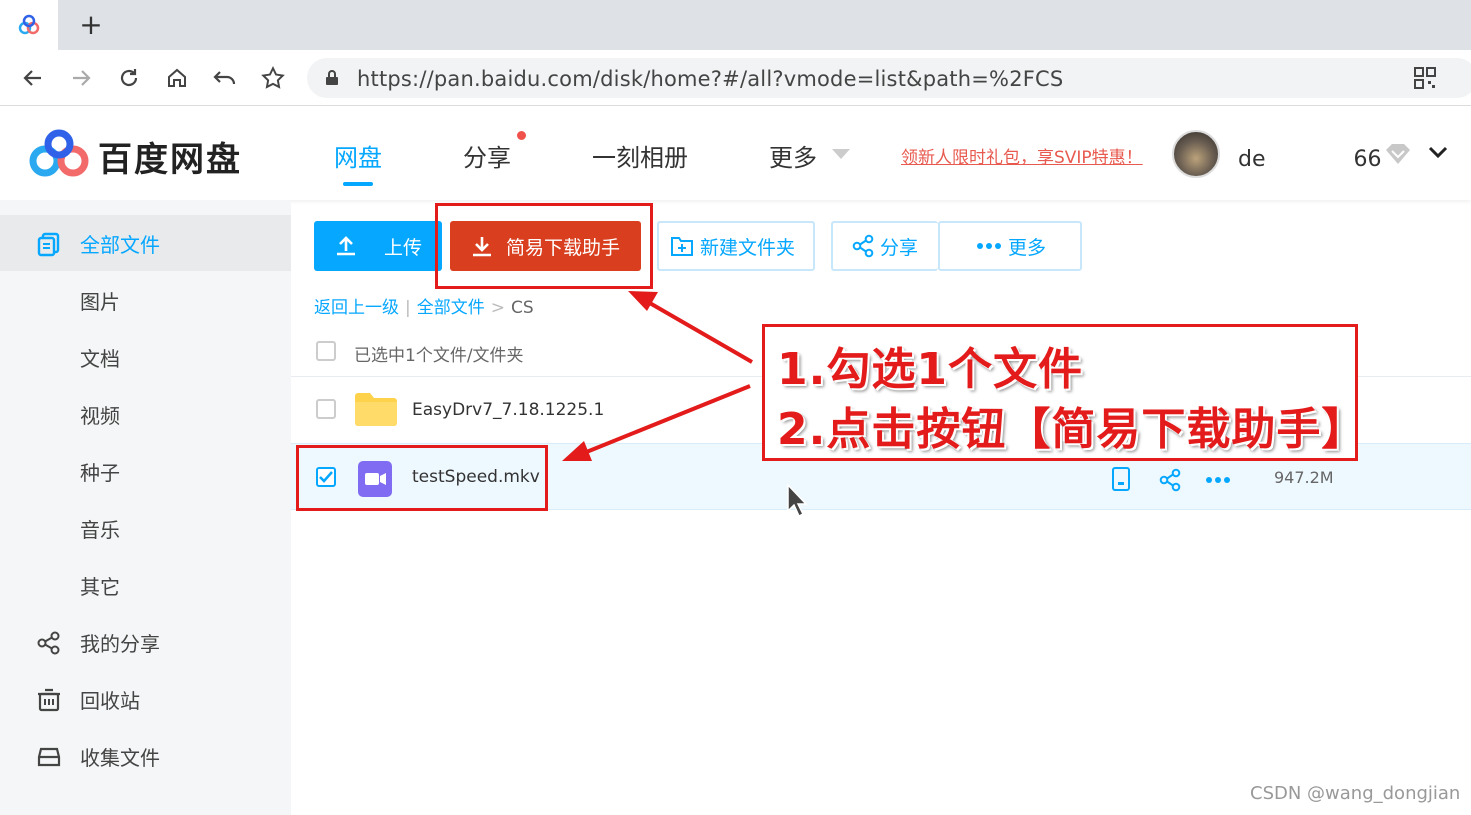 The height and width of the screenshot is (815, 1471). I want to click on watermark: CSDN @wang_dongjian, so click(1355, 793).